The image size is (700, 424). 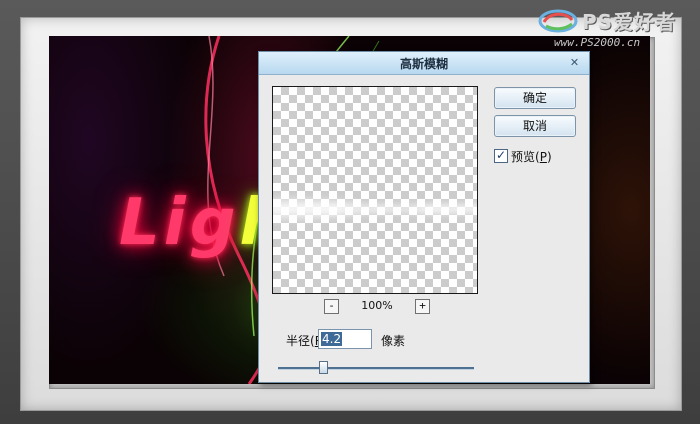 What do you see at coordinates (597, 42) in the screenshot?
I see `watermark-url: www.PS2000.cn` at bounding box center [597, 42].